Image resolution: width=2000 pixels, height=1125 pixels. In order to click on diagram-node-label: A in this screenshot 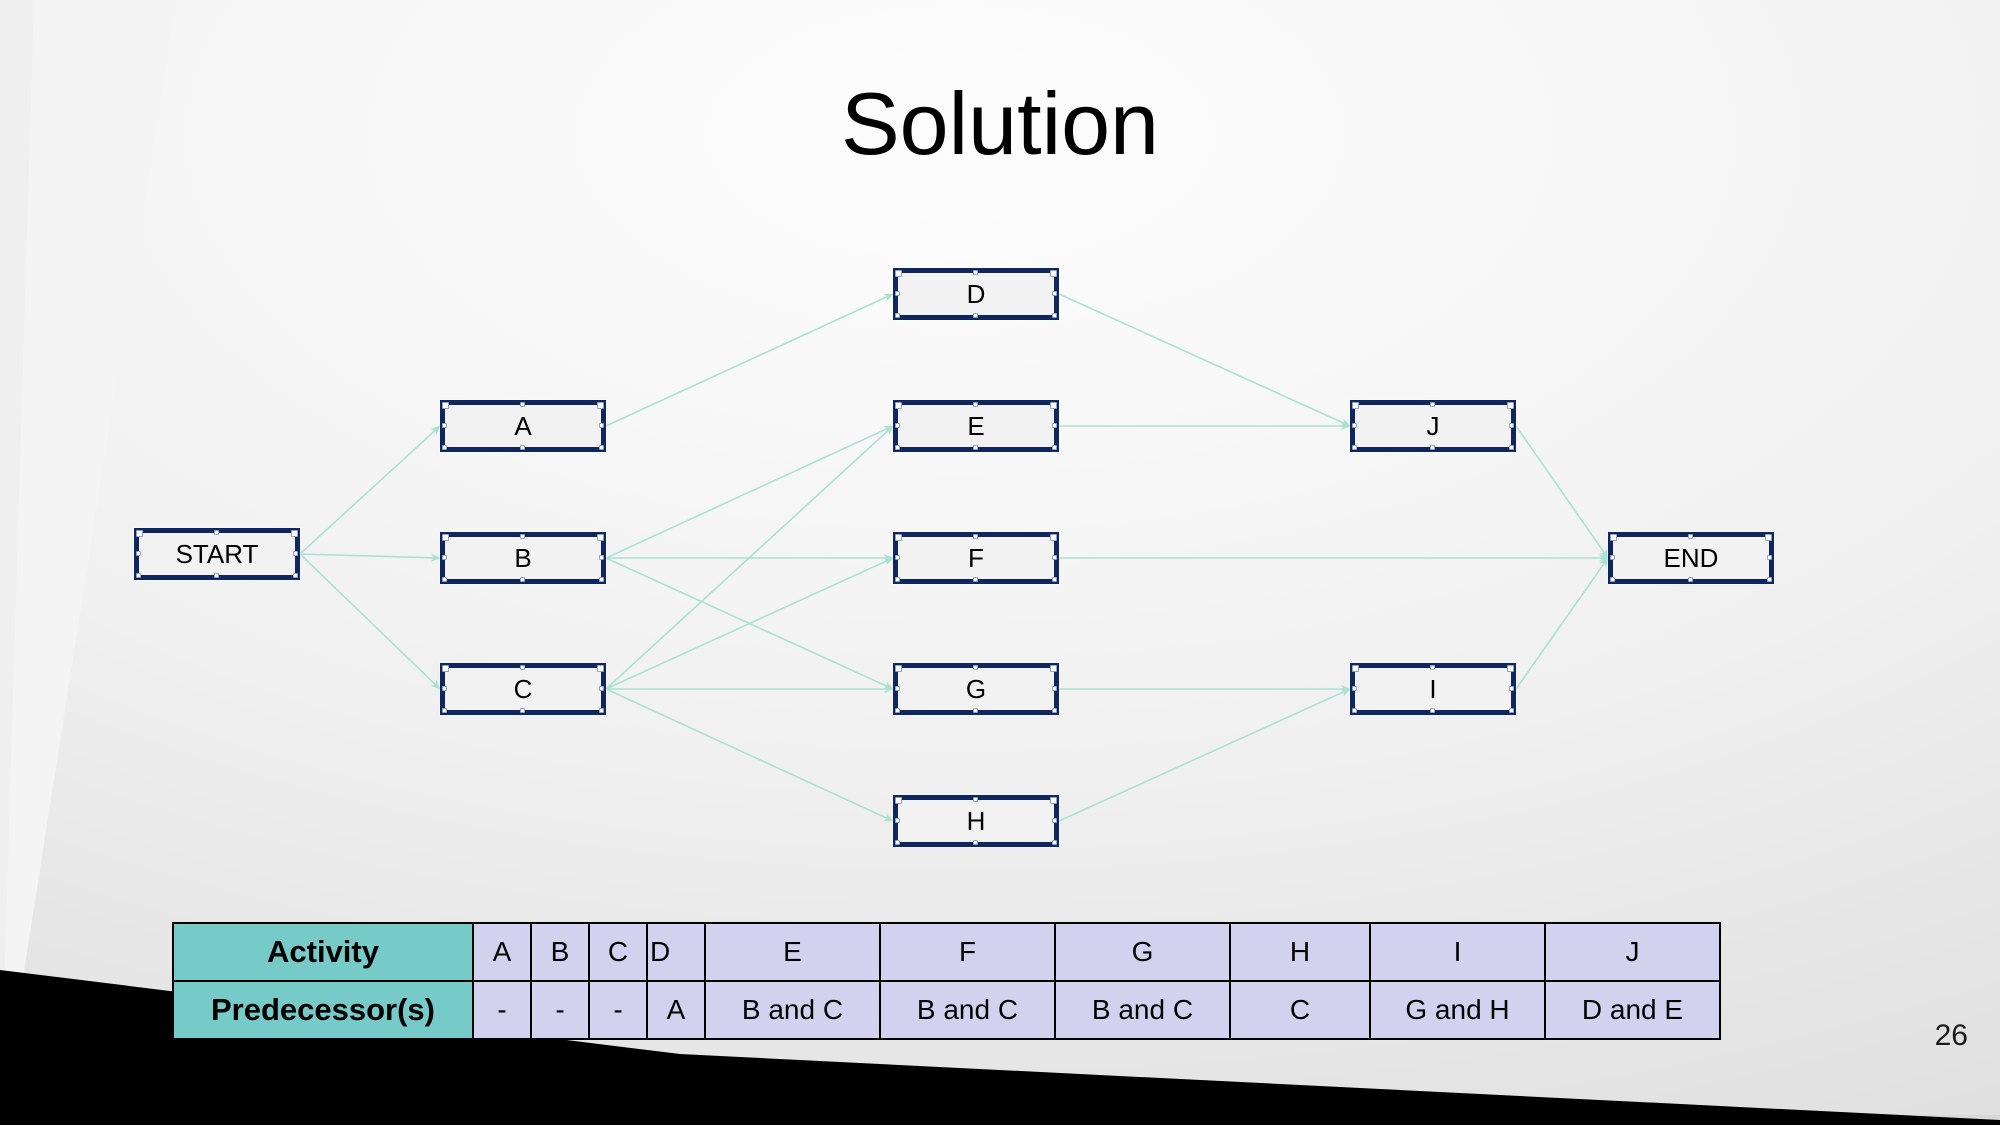, I will do `click(523, 426)`.